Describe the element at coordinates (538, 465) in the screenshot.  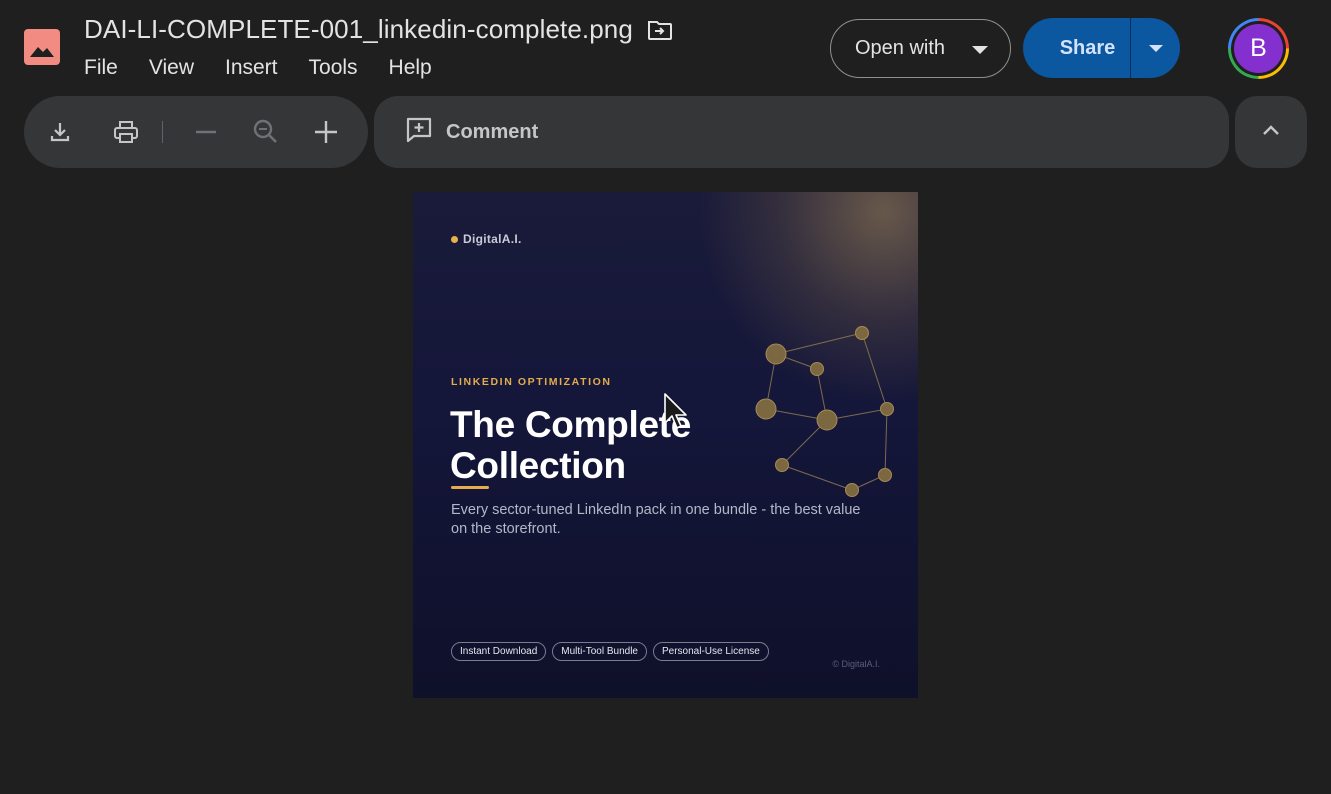
I see `headline-line-2: Collection` at that location.